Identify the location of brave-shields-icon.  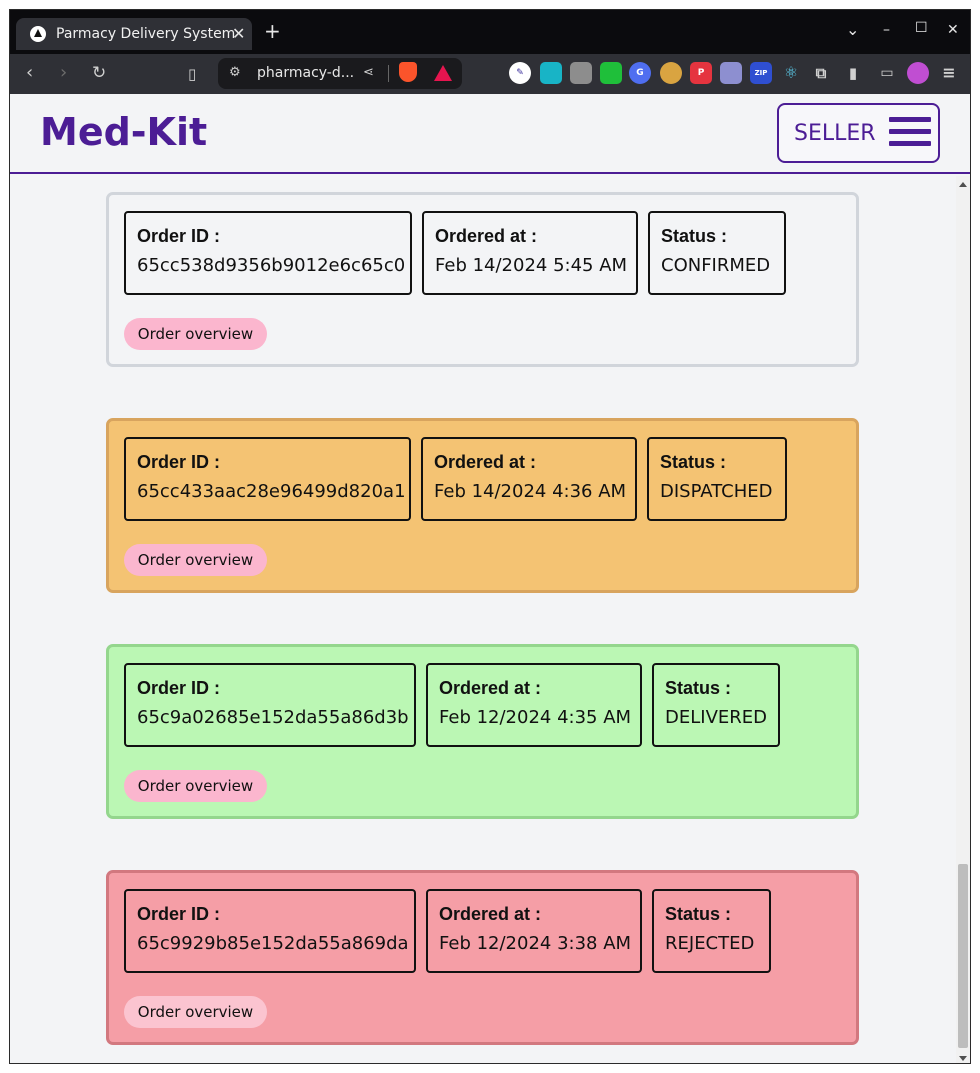
(408, 72).